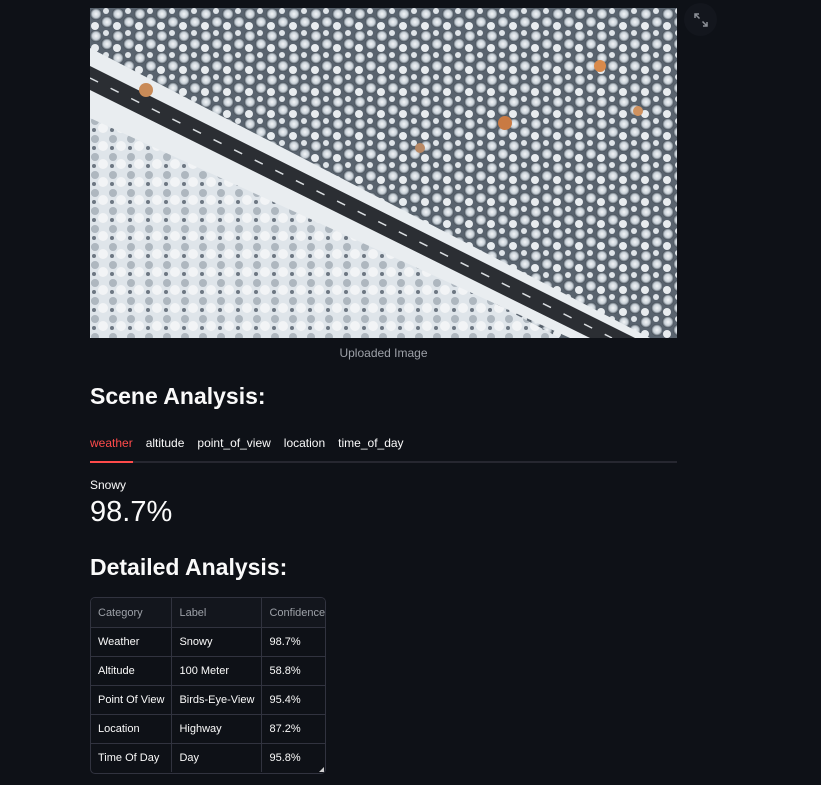 The width and height of the screenshot is (821, 785). I want to click on image-caption: Uploaded Image, so click(383, 353).